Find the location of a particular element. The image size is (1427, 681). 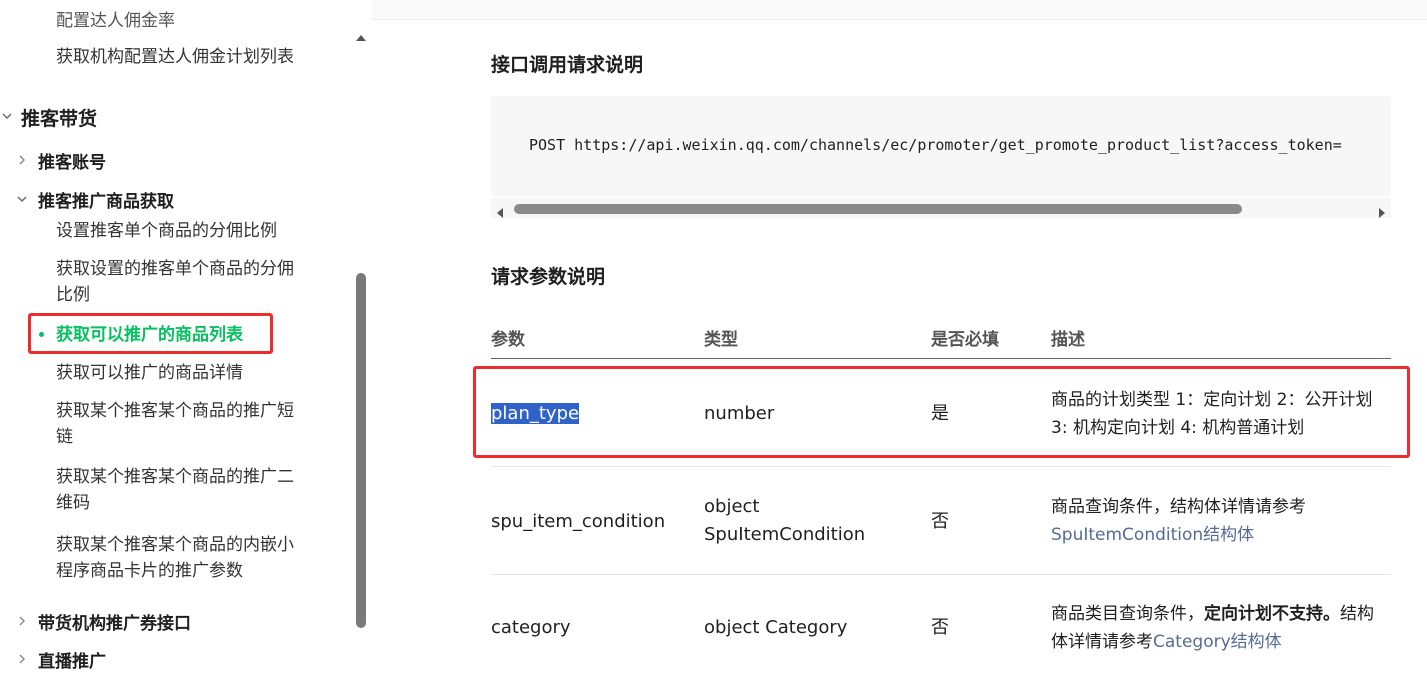

sidebar-scrollbar-thumb is located at coordinates (361, 450).